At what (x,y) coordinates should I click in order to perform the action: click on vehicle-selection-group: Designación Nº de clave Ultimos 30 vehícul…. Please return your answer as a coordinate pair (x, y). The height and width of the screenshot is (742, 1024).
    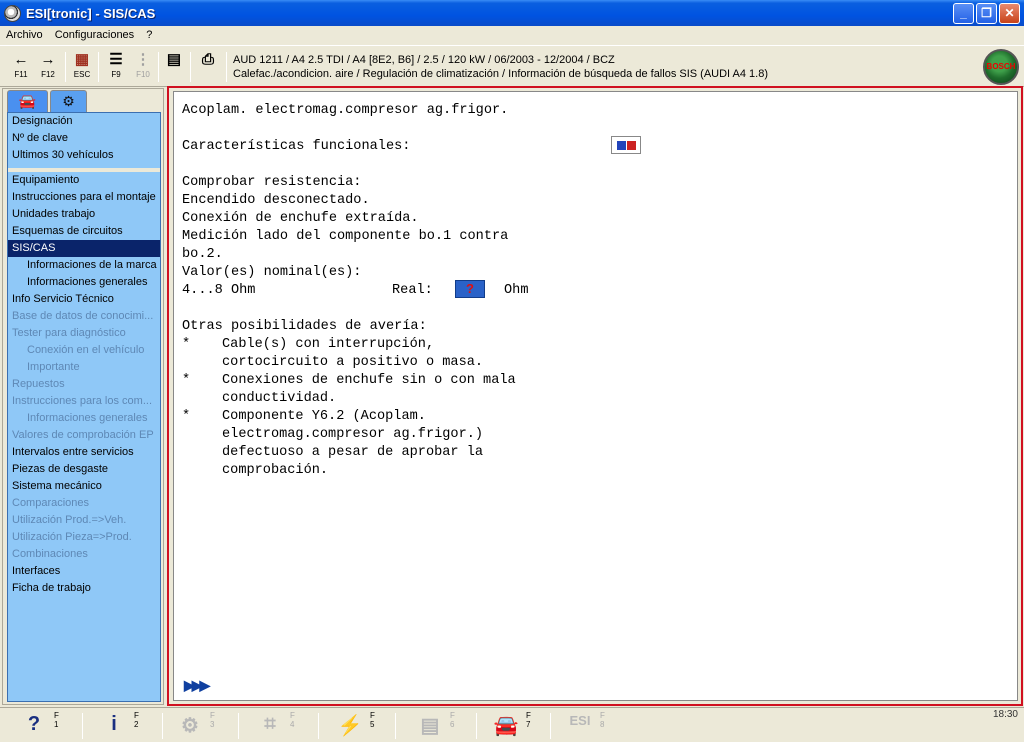
    Looking at the image, I should click on (84, 138).